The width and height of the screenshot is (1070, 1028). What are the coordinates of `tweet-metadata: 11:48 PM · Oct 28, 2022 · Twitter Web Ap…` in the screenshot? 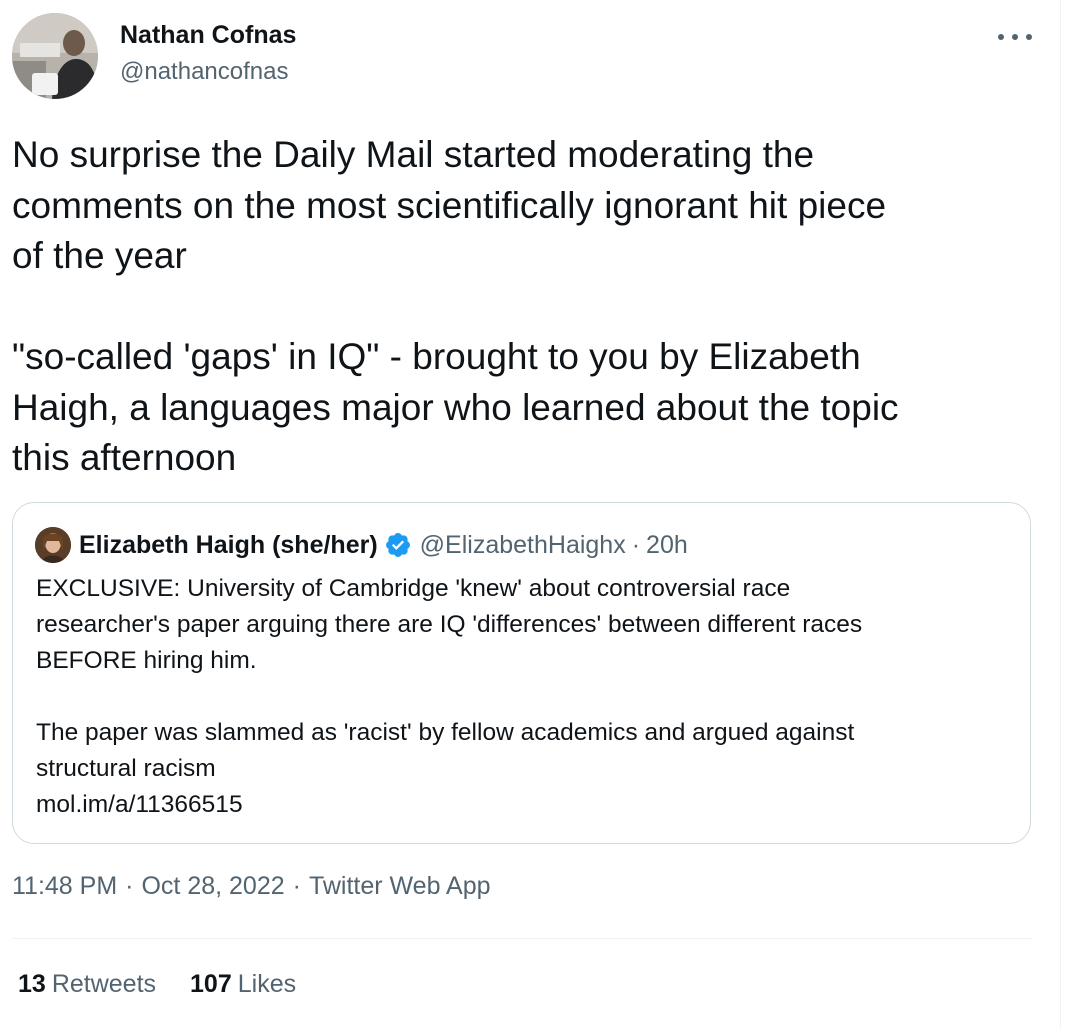 It's located at (251, 886).